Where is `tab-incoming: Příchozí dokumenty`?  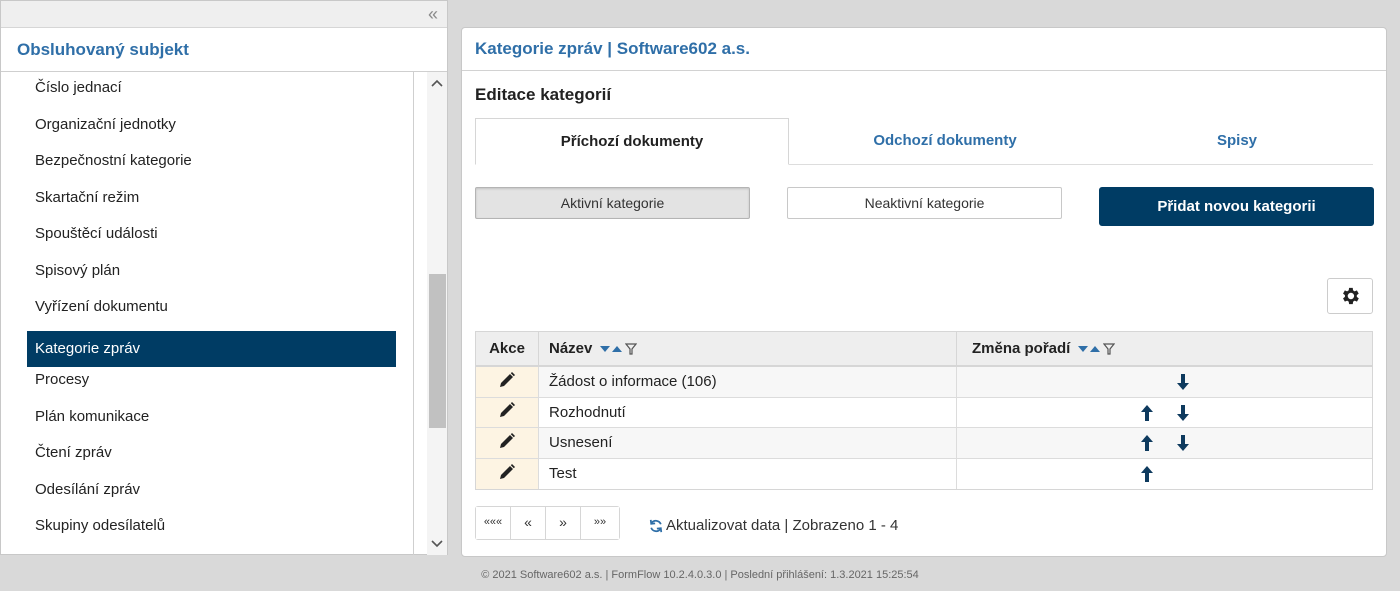 tab-incoming: Příchozí dokumenty is located at coordinates (632, 141).